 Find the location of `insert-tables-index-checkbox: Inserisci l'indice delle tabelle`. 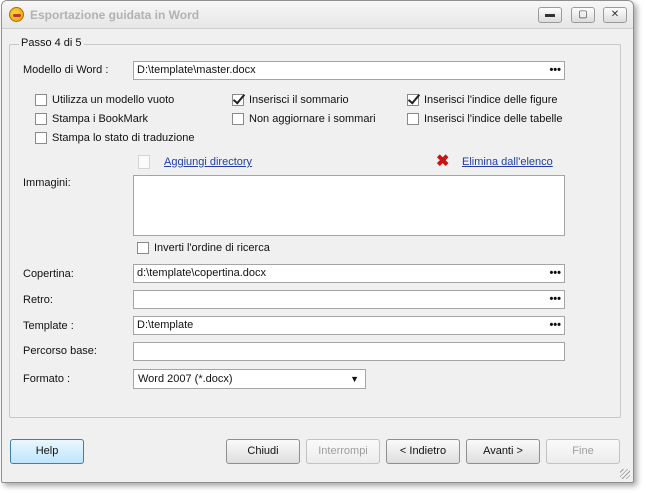

insert-tables-index-checkbox: Inserisci l'indice delle tabelle is located at coordinates (484, 119).